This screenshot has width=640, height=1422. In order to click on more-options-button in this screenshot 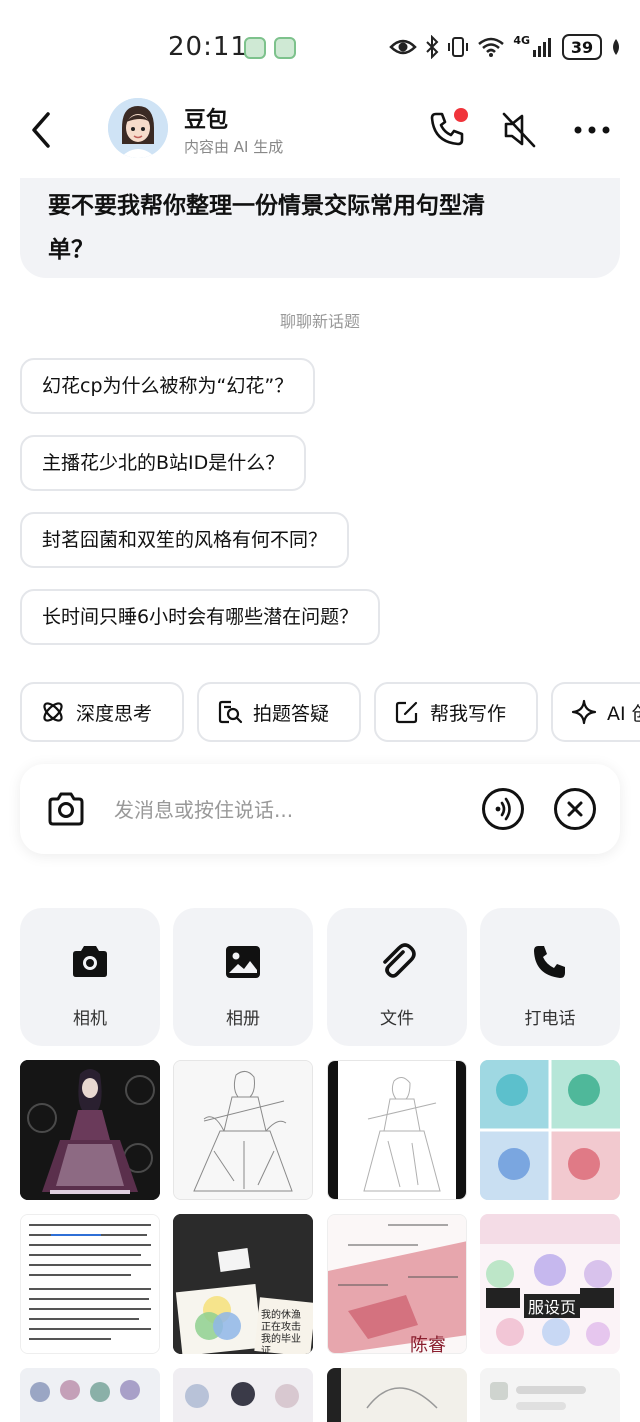, I will do `click(592, 129)`.